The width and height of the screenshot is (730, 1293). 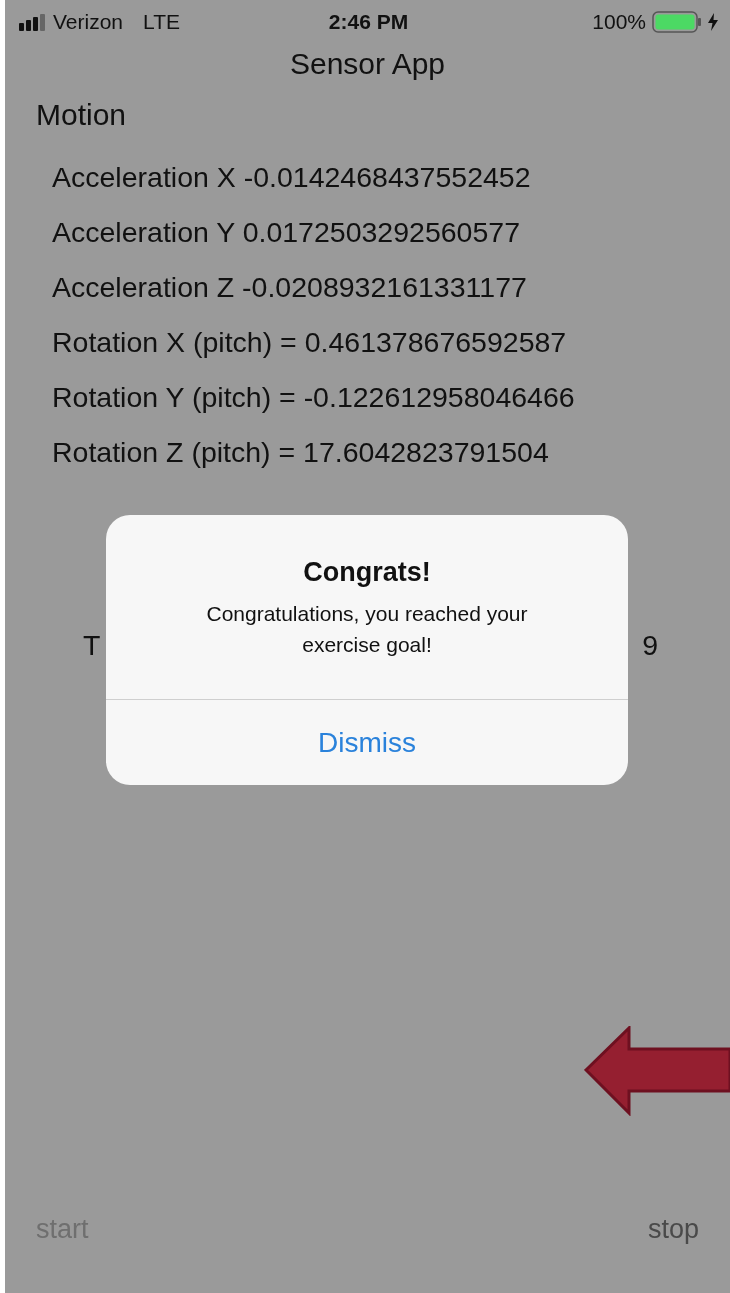 What do you see at coordinates (619, 22) in the screenshot?
I see `battery-percent: 100%` at bounding box center [619, 22].